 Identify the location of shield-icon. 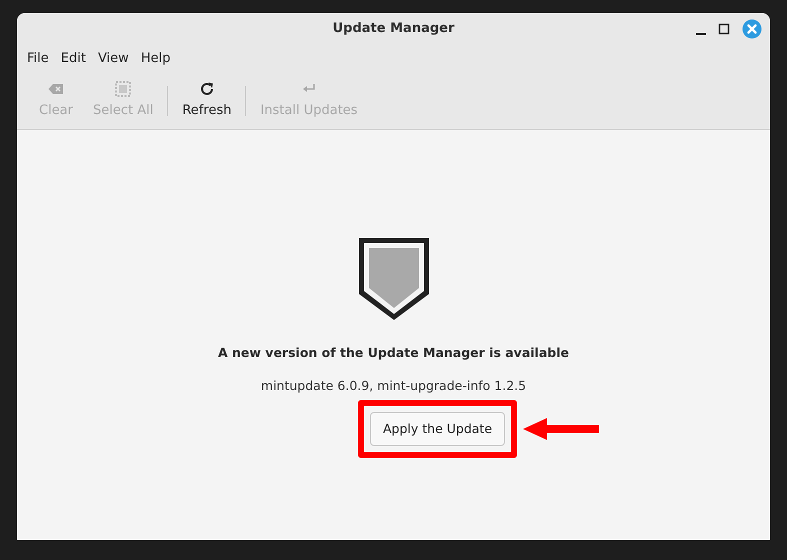
(393, 279).